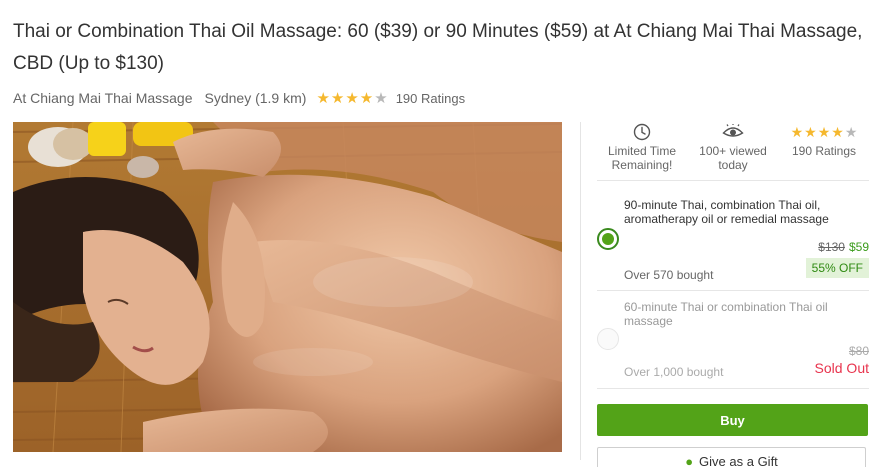  What do you see at coordinates (608, 339) in the screenshot?
I see `option-radio-disabled` at bounding box center [608, 339].